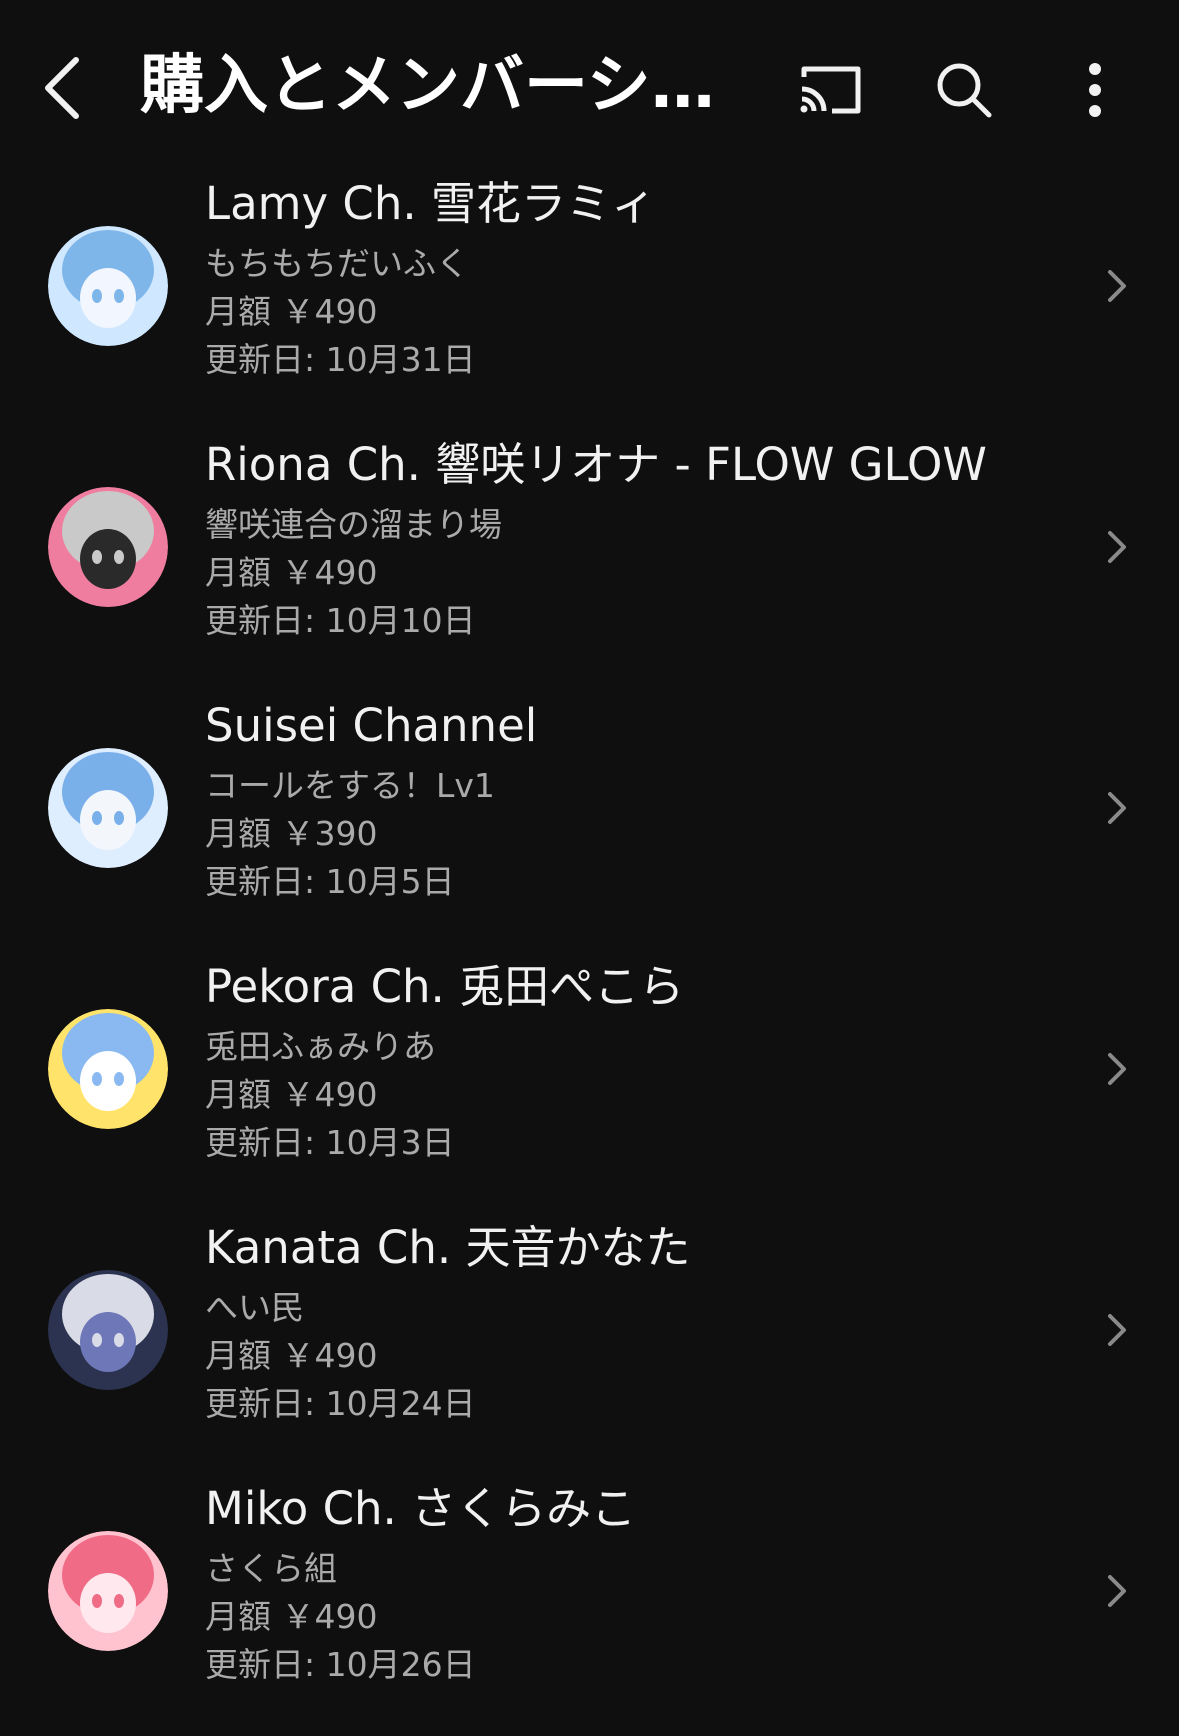 The image size is (1179, 1736). I want to click on cast-icon, so click(830, 90).